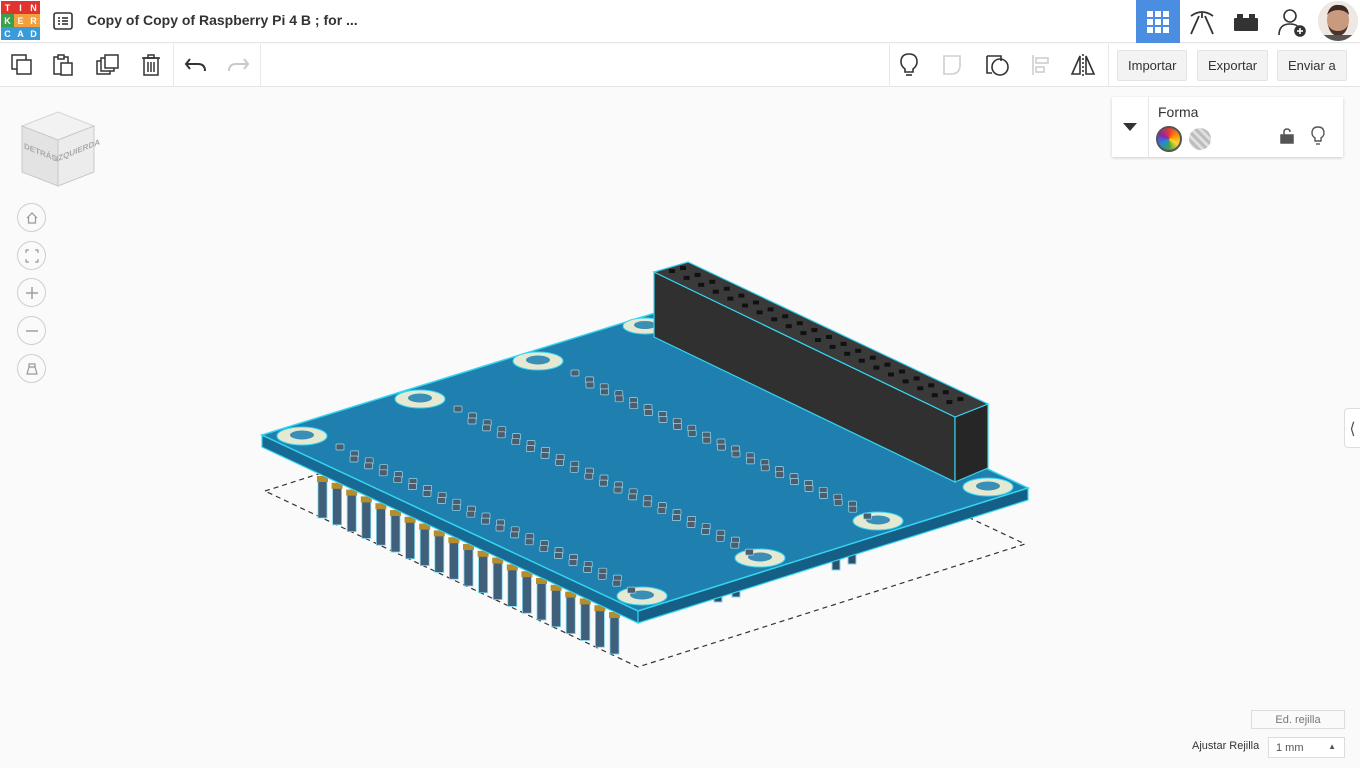  I want to click on ungroup-icon, so click(997, 65).